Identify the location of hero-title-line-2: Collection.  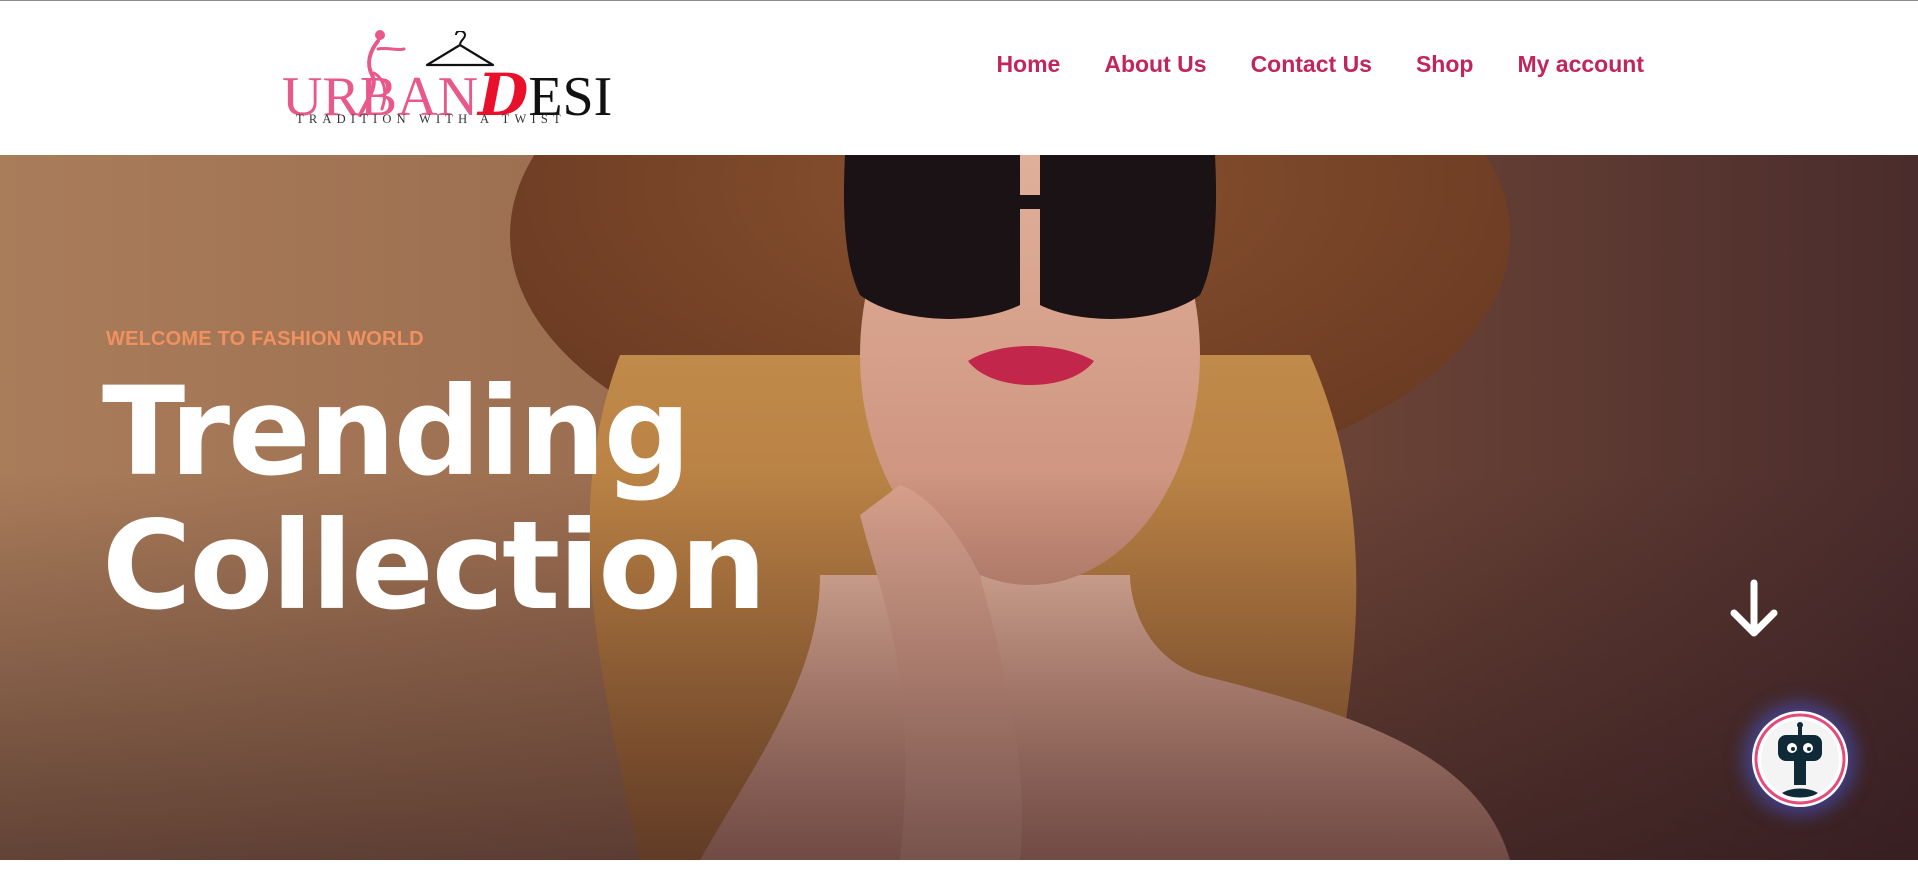
(434, 566).